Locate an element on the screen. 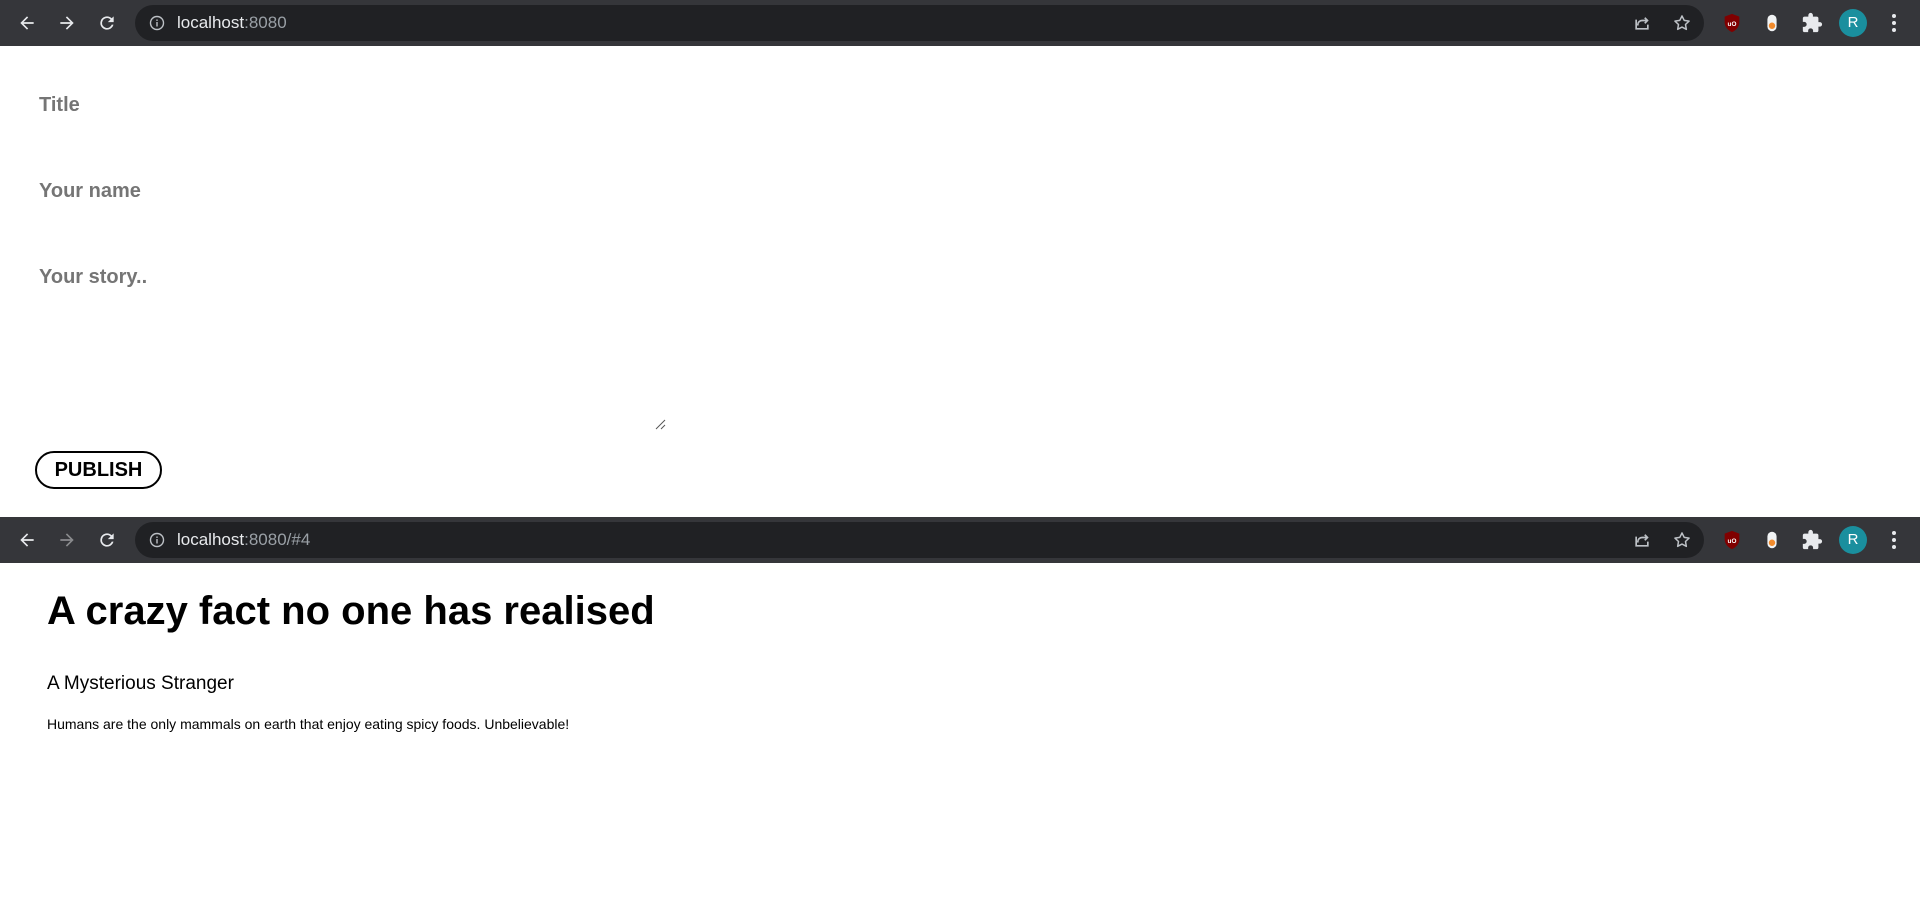 Image resolution: width=1920 pixels, height=918 pixels. url-text: localhost:8080/#4 is located at coordinates (243, 540).